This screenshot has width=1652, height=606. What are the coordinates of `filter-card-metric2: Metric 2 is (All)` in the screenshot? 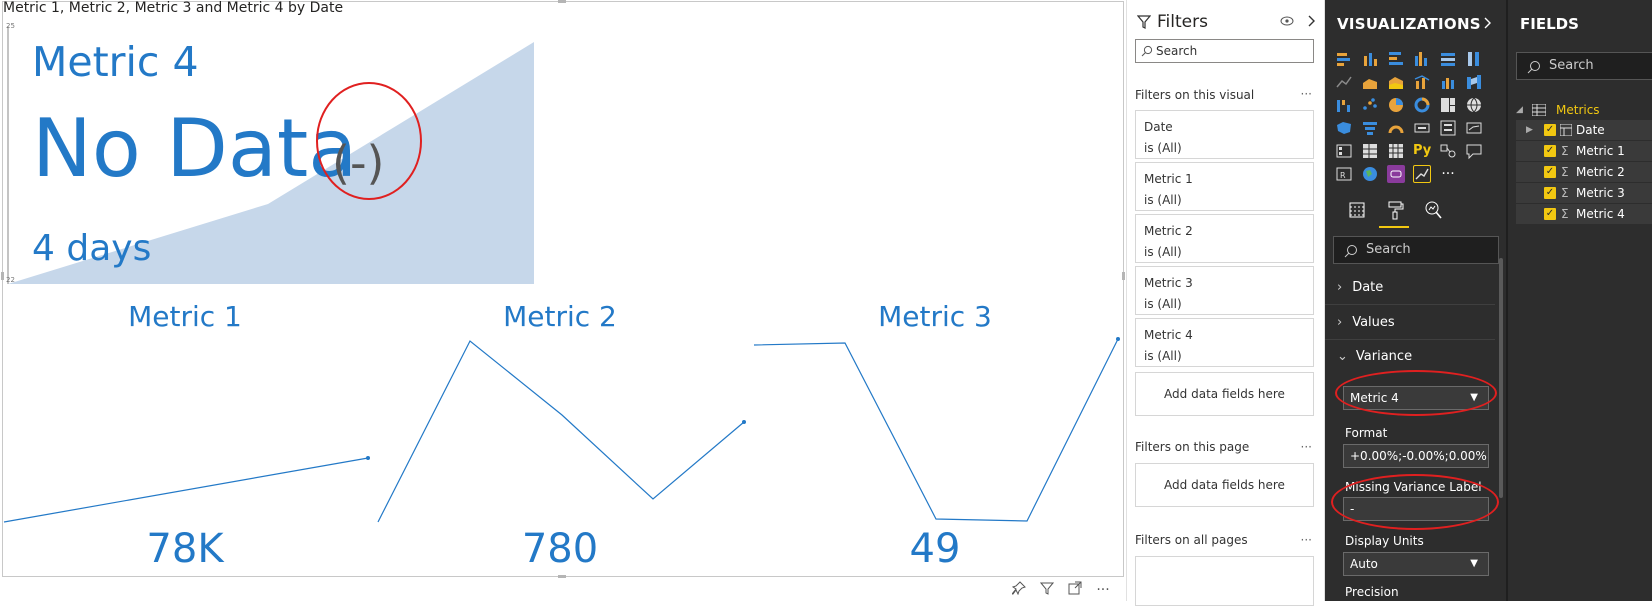 It's located at (1224, 238).